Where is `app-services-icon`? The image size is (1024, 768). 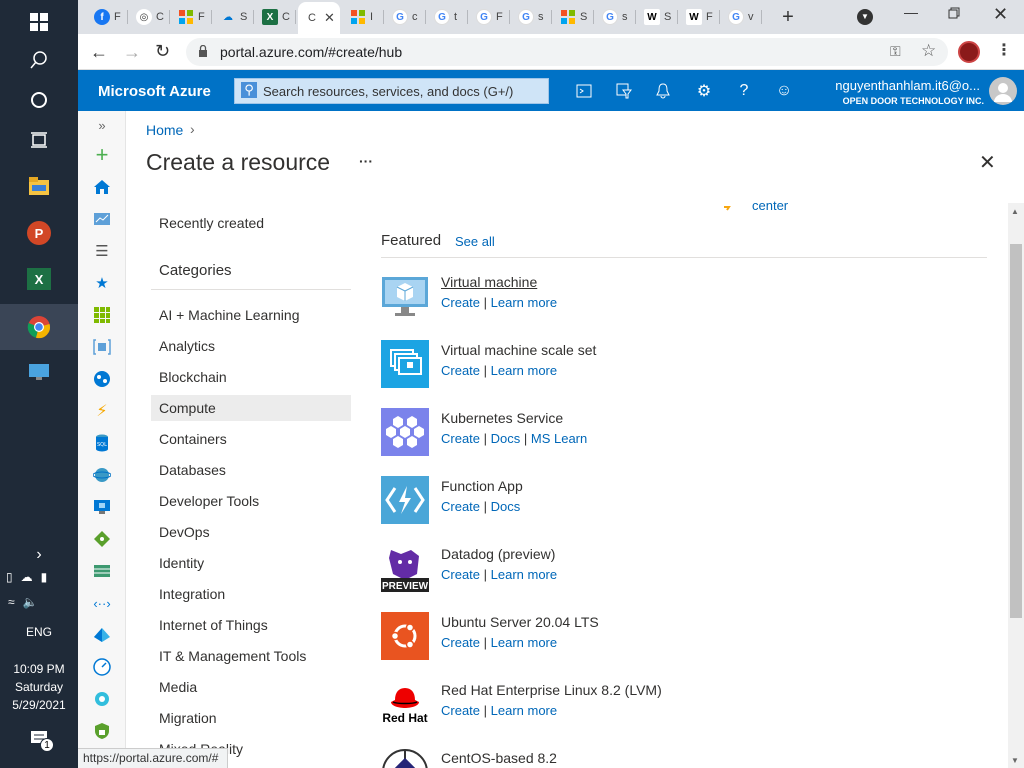
app-services-icon is located at coordinates (102, 379).